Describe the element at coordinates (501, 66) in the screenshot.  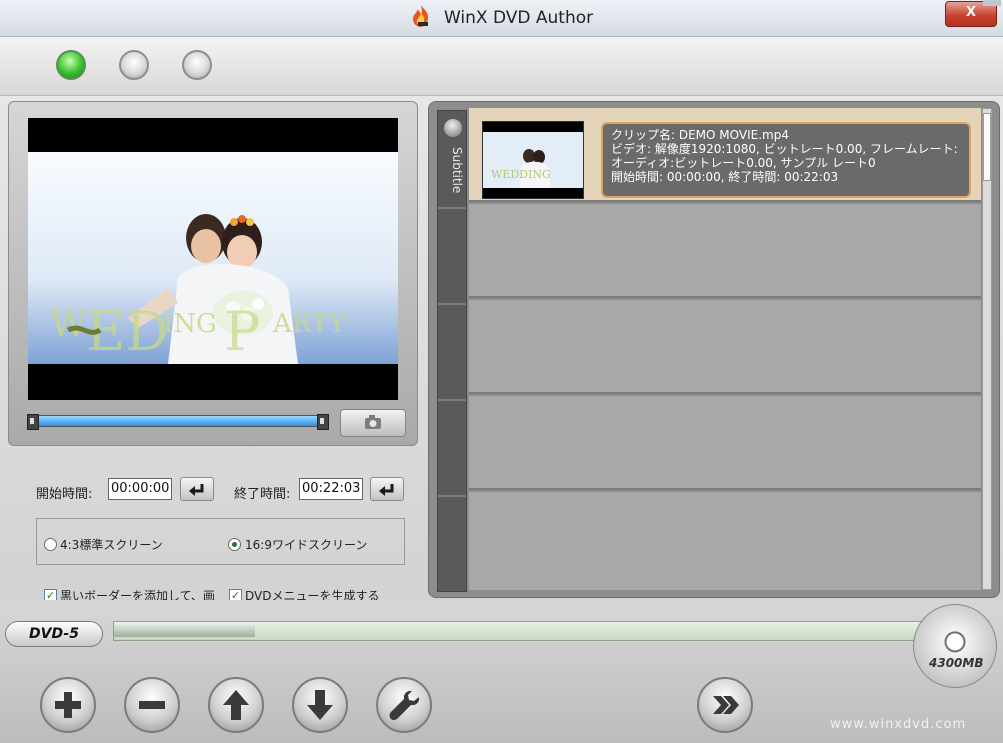
I see `step-indicator-bar` at that location.